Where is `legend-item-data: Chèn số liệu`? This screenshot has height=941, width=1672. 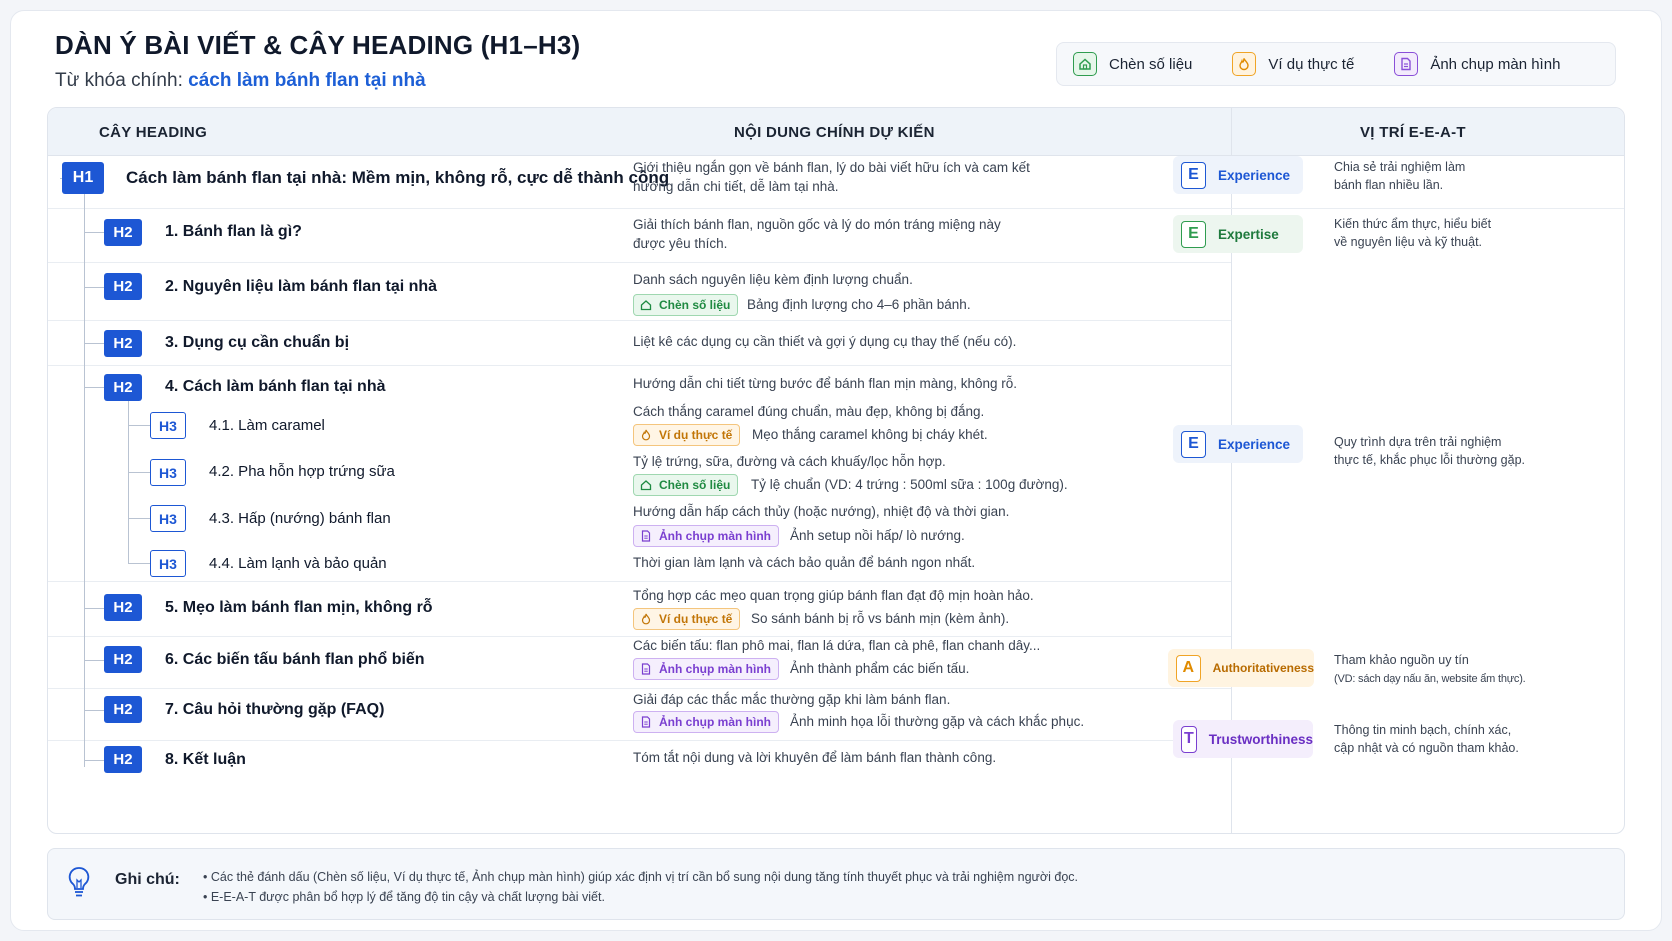 legend-item-data: Chèn số liệu is located at coordinates (1132, 64).